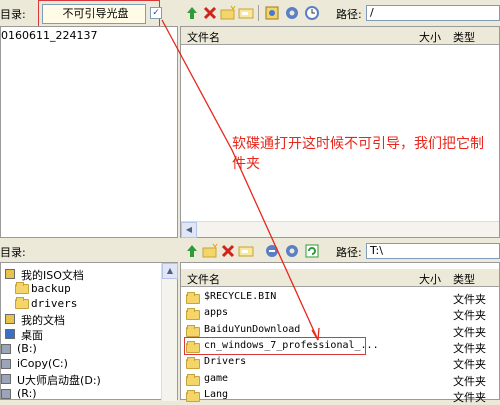  Describe the element at coordinates (240, 296) in the screenshot. I see `file-name: $RECYCLE.BIN` at that location.